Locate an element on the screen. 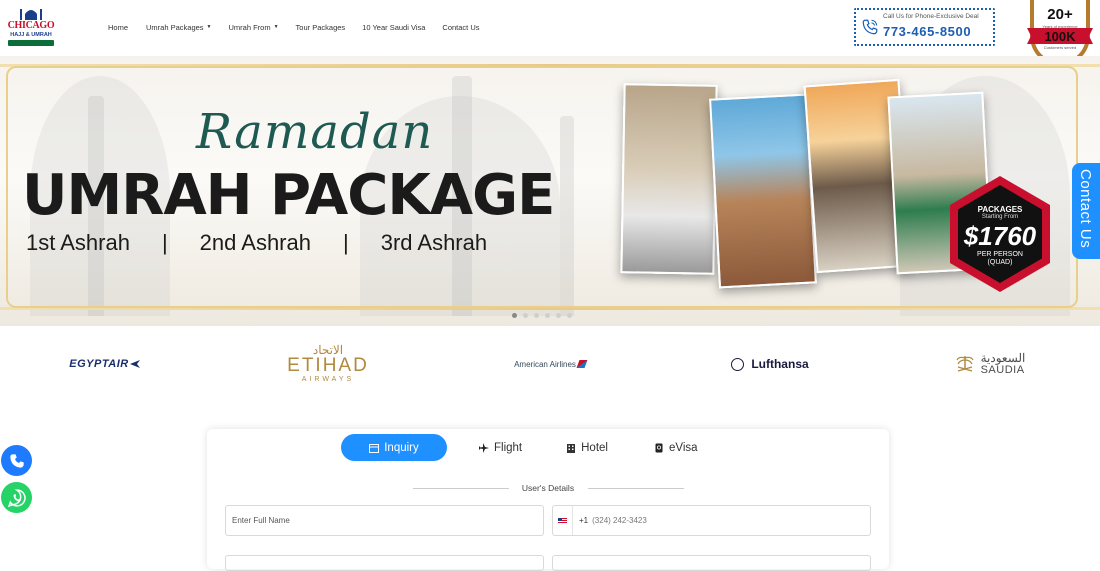 This screenshot has width=1100, height=571. airline-saudia-text: السعودية SAUDIA is located at coordinates (1003, 364).